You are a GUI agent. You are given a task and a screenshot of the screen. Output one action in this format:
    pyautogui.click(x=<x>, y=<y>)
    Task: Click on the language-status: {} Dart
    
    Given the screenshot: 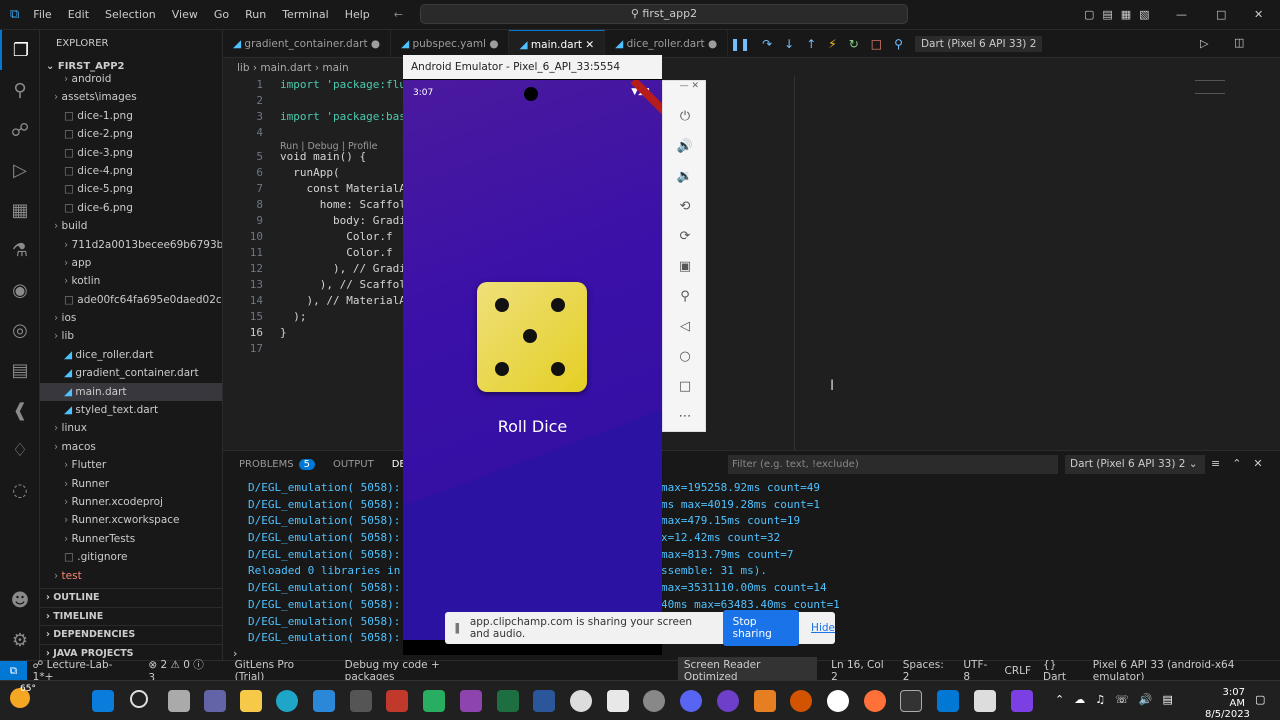 What is the action you would take?
    pyautogui.click(x=1062, y=671)
    